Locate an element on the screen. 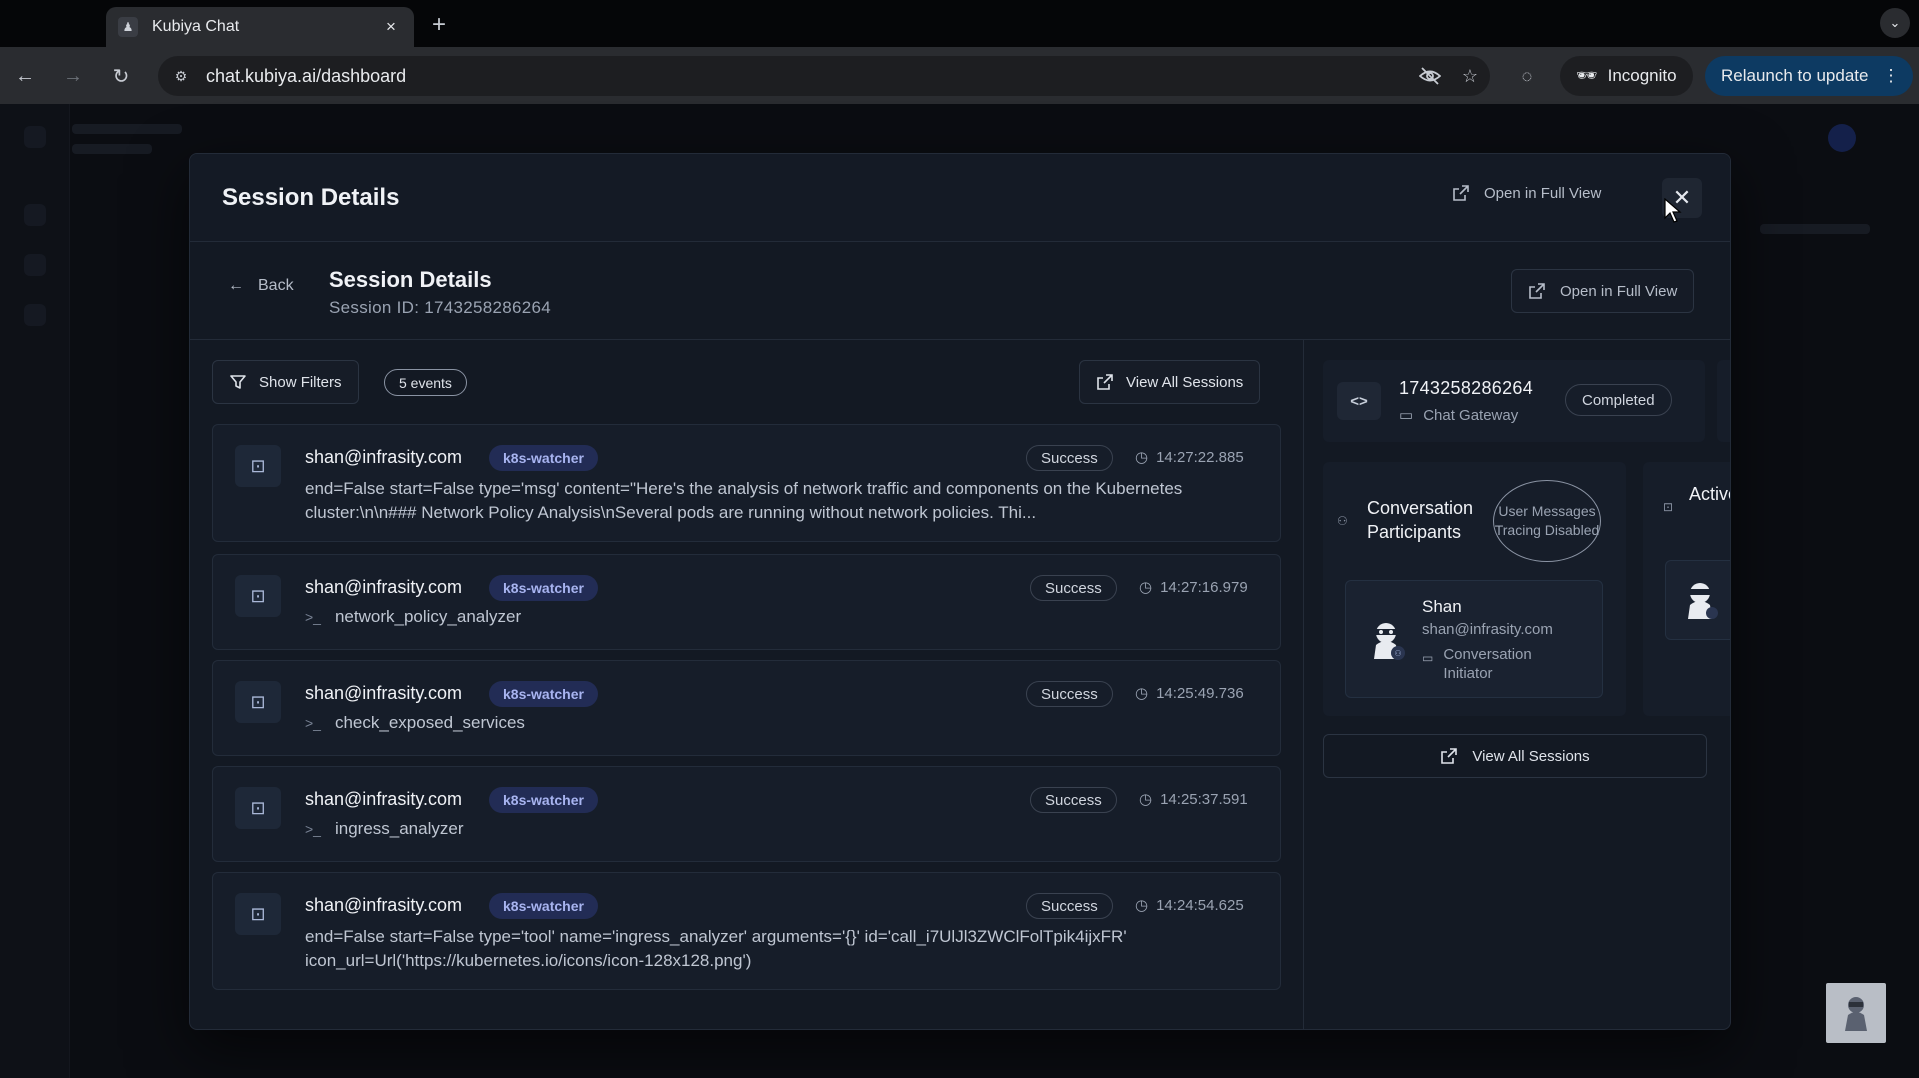 Image resolution: width=1919 pixels, height=1078 pixels. open-full-view-button: Open in Full View is located at coordinates (1603, 291).